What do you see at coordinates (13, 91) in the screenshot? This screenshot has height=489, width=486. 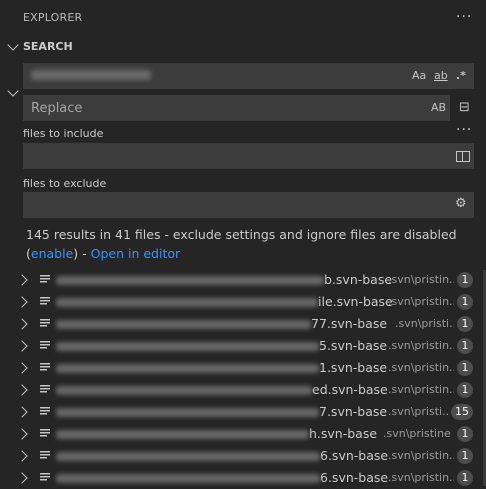 I see `toggle-replace-chevron-icon` at bounding box center [13, 91].